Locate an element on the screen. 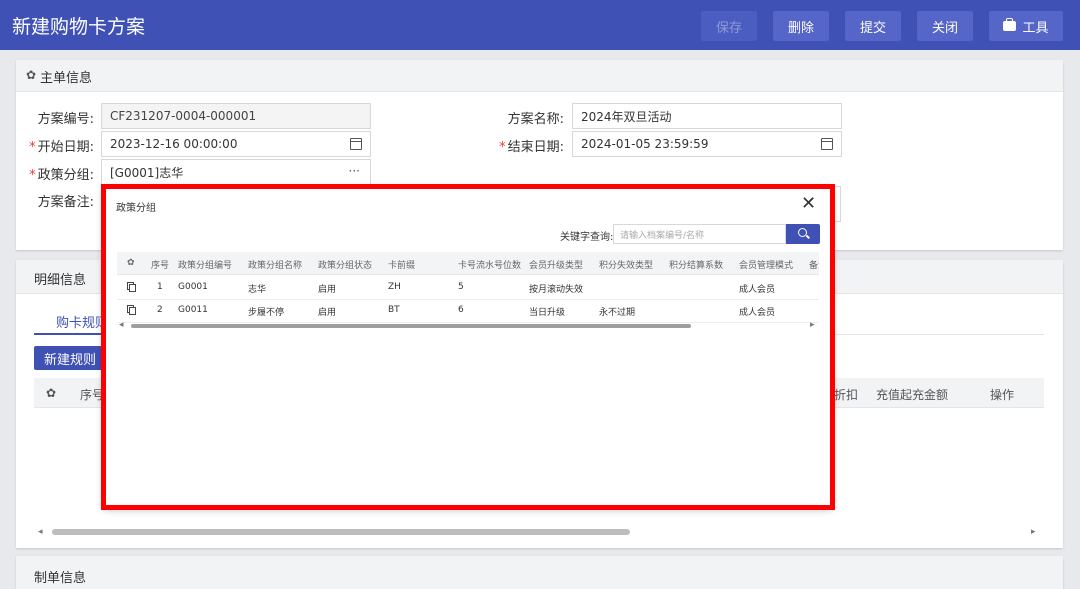  scheme-name-field: 2024年双旦活动 is located at coordinates (707, 116).